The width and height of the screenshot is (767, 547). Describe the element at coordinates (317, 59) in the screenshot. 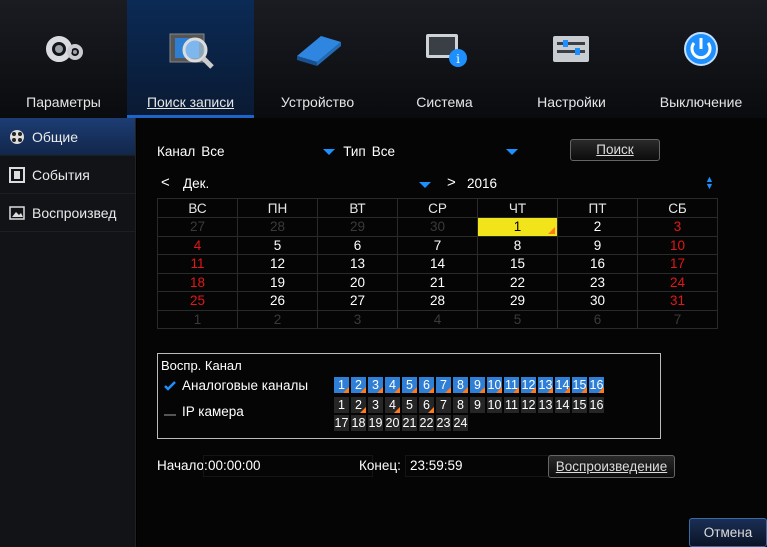

I see `tab-device: Устройство` at that location.